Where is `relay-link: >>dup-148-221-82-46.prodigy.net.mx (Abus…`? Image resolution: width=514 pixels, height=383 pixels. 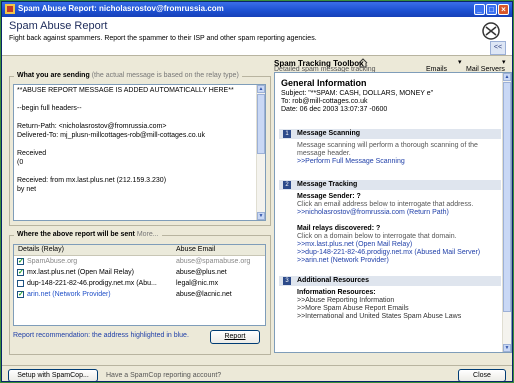
relay-link: >>dup-148-221-82-46.prodigy.net.mx (Abus… is located at coordinates (388, 252).